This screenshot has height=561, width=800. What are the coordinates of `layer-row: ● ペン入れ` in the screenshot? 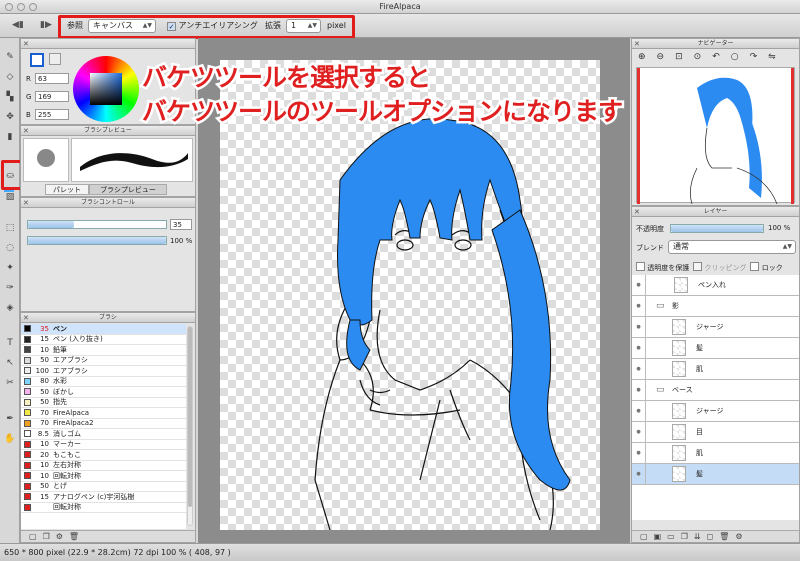 It's located at (715, 285).